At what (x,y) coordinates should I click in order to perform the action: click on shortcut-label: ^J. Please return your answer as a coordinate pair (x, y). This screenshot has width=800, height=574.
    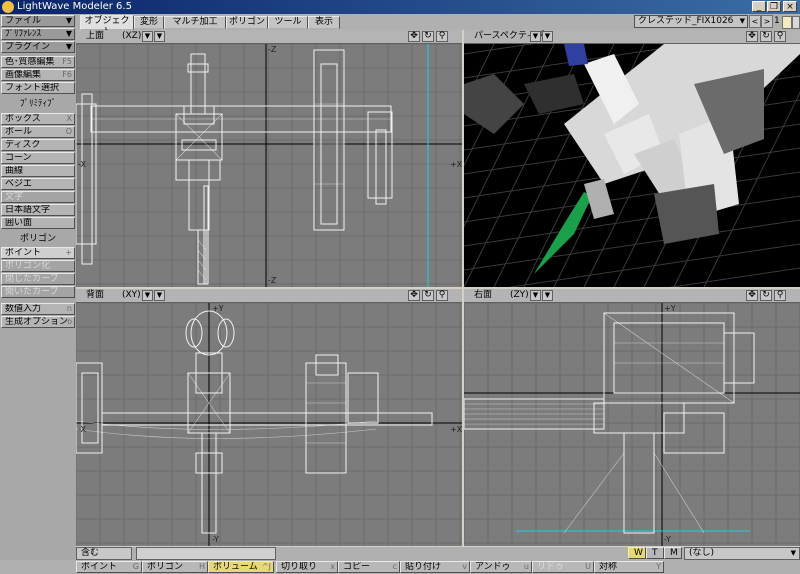
    Looking at the image, I should click on (266, 566).